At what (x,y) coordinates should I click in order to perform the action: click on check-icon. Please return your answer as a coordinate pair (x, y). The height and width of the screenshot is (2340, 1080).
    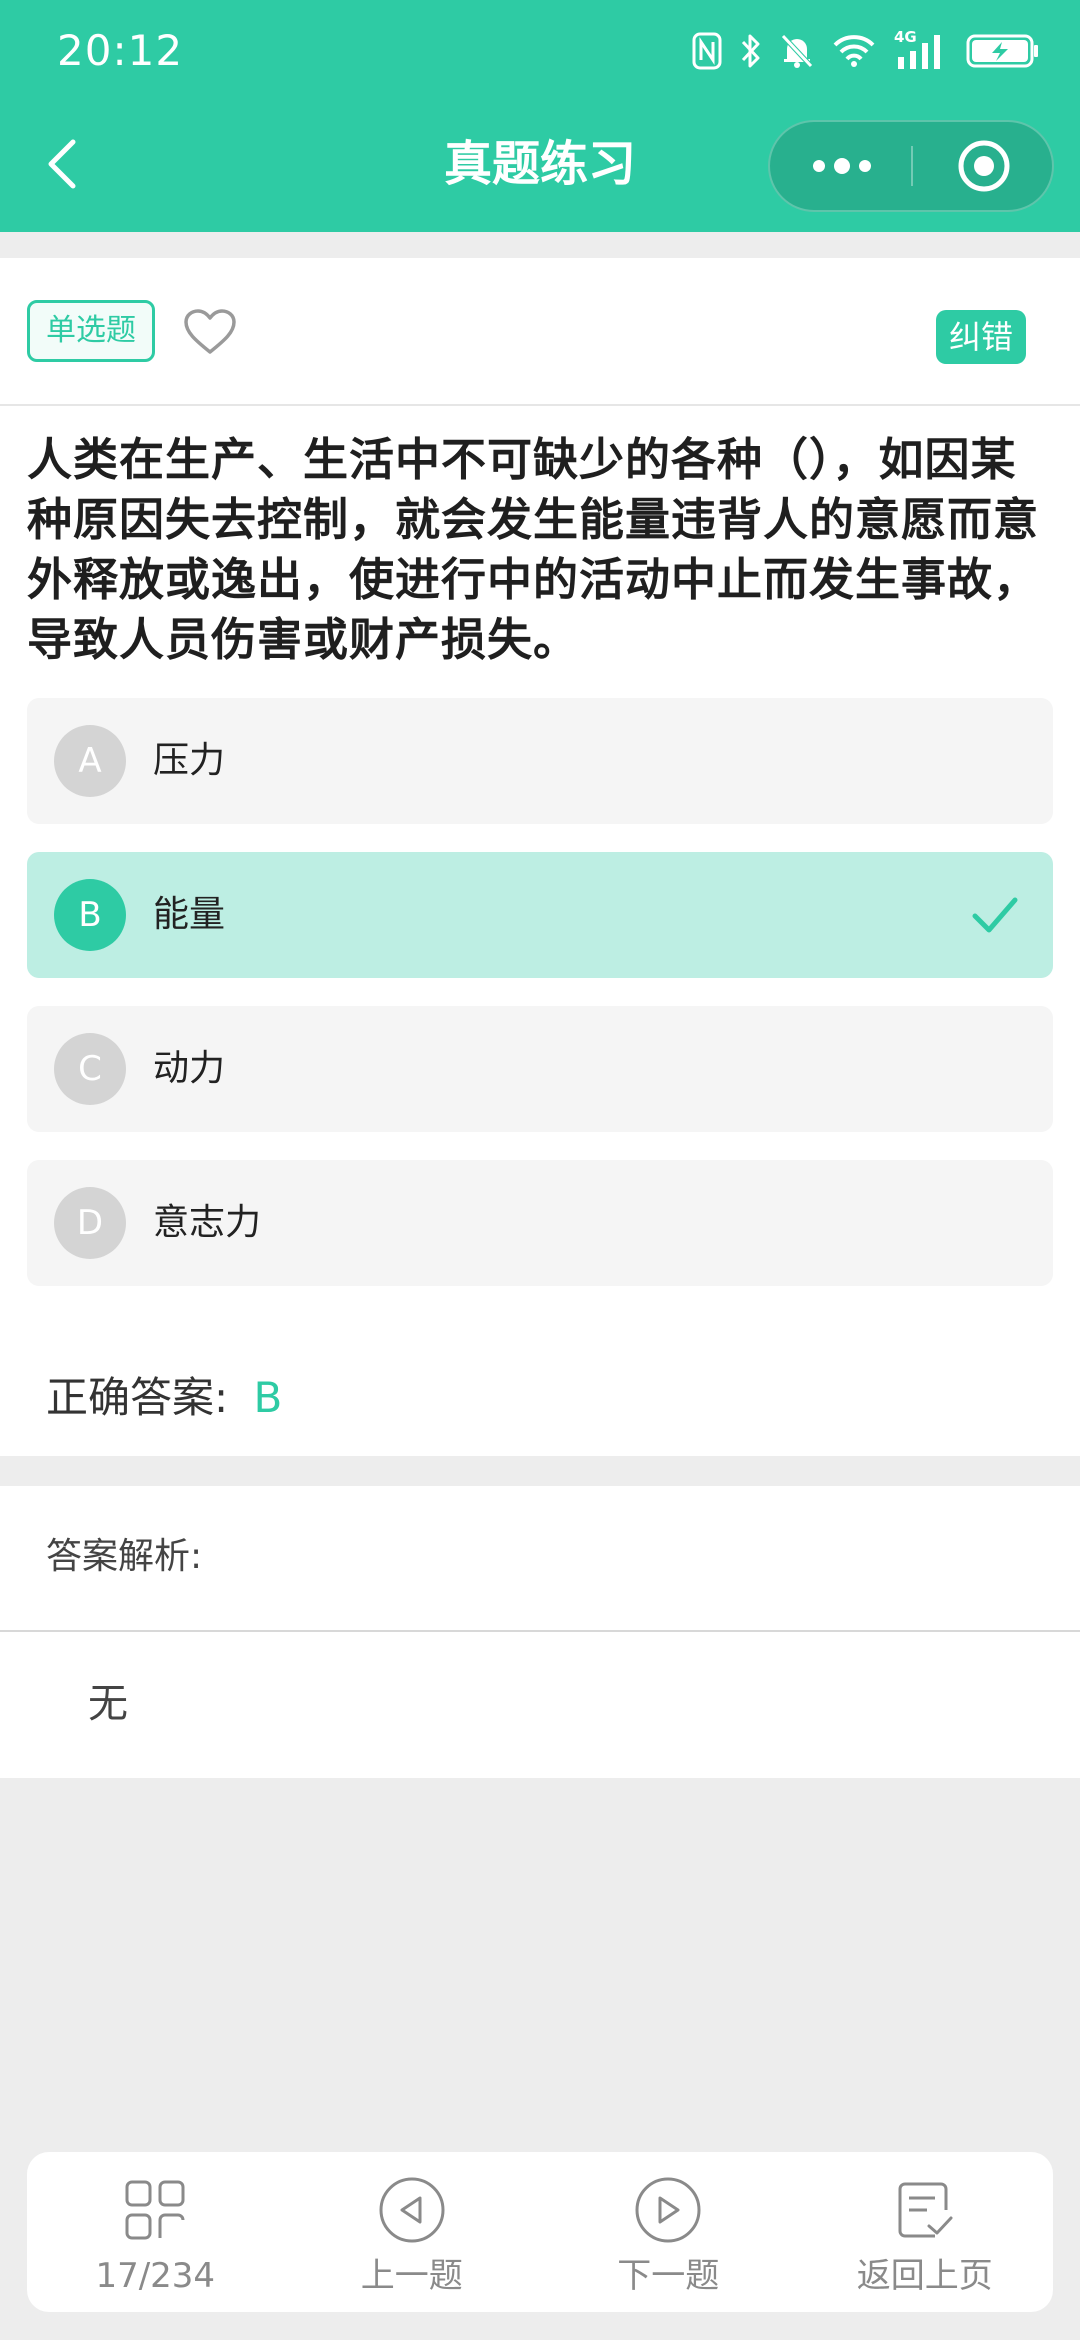
    Looking at the image, I should click on (995, 915).